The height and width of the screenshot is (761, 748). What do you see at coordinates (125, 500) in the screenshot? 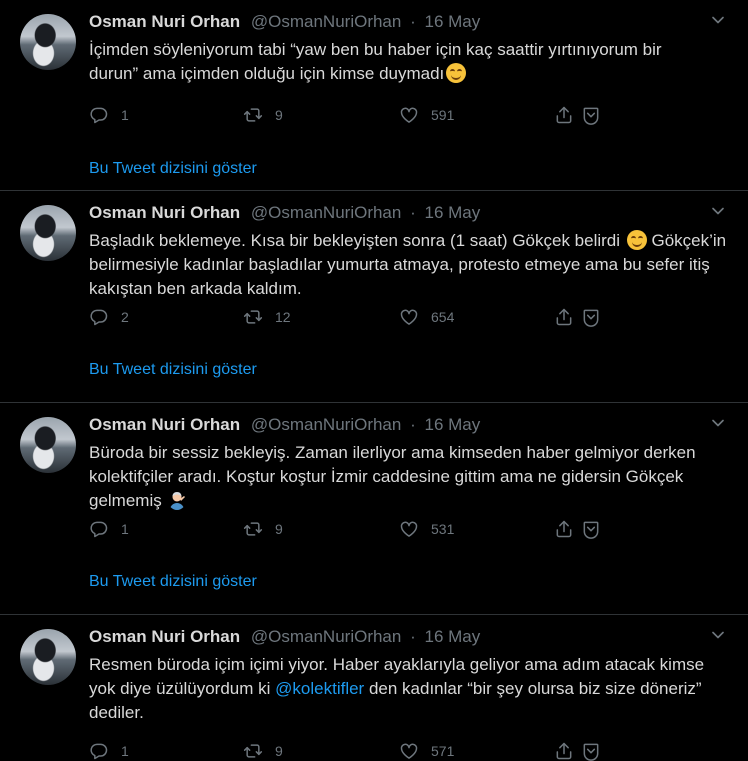
I see `tweet-text-line: gelmemiş` at bounding box center [125, 500].